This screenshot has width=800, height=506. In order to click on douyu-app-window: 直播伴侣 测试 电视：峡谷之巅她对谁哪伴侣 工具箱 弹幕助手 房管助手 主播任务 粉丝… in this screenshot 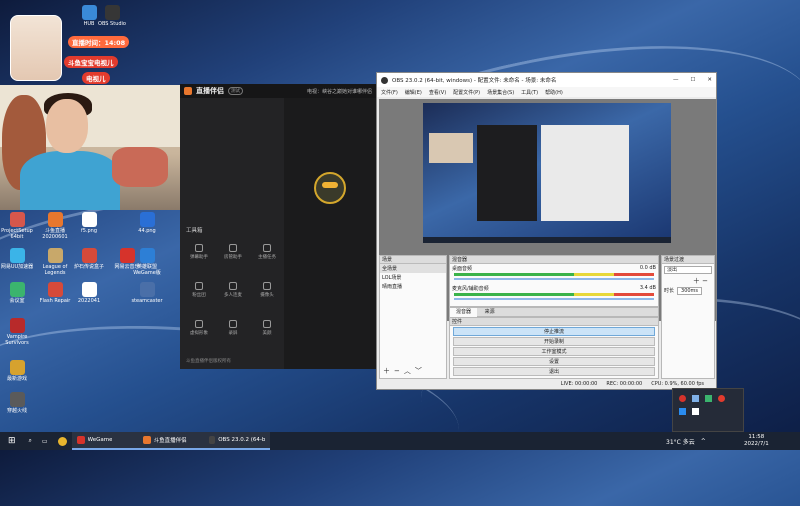, I will do `click(278, 226)`.